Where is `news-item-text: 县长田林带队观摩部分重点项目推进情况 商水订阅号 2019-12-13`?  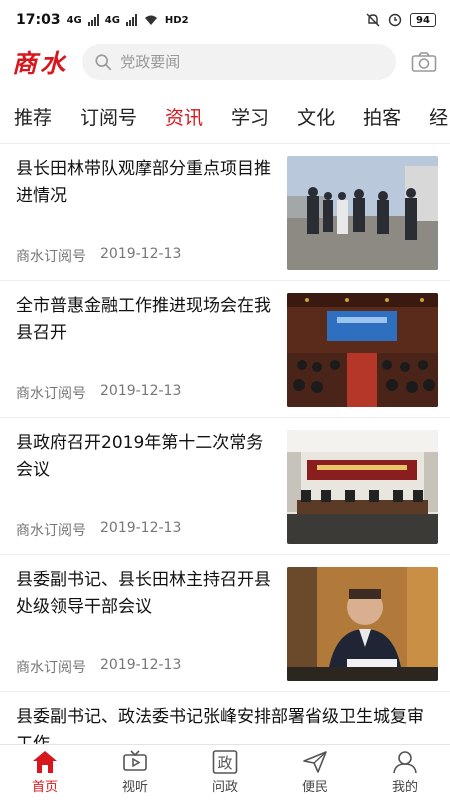
news-item-text: 县长田林带队观摩部分重点项目推进情况 商水订阅号 2019-12-13 is located at coordinates (143, 212).